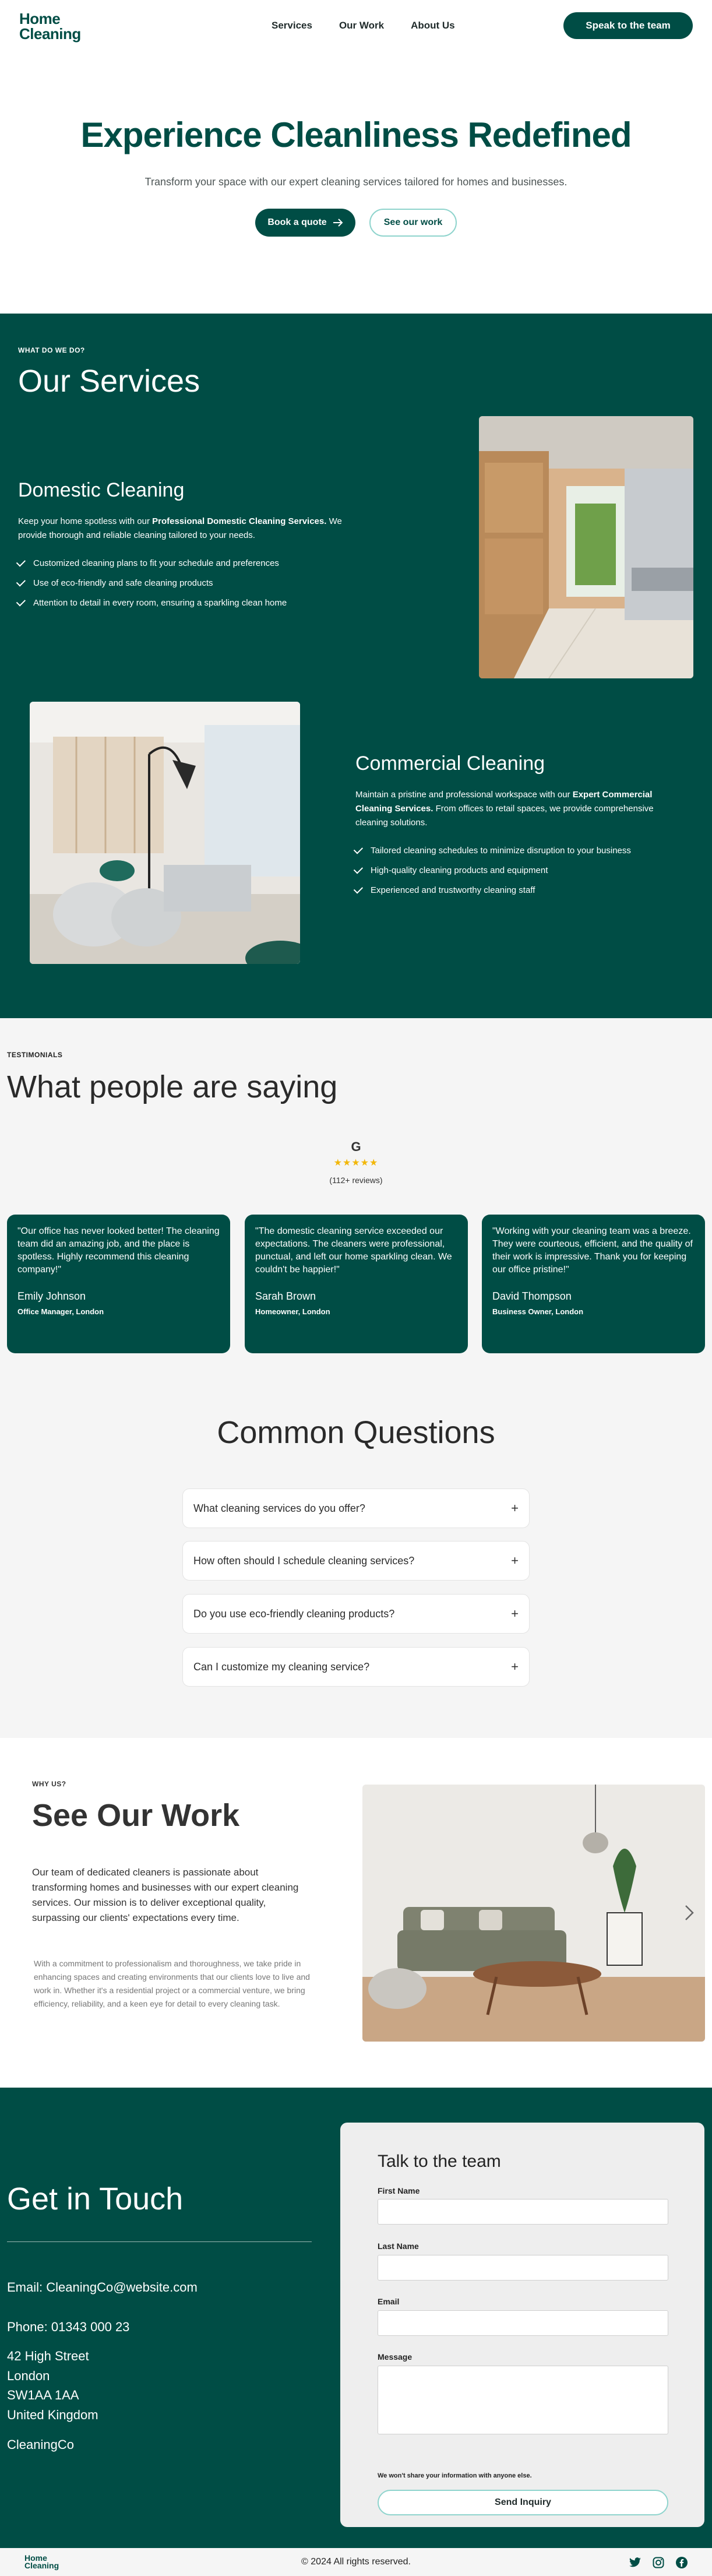  Describe the element at coordinates (48, 2356) in the screenshot. I see `address-line: 42 High Street` at that location.